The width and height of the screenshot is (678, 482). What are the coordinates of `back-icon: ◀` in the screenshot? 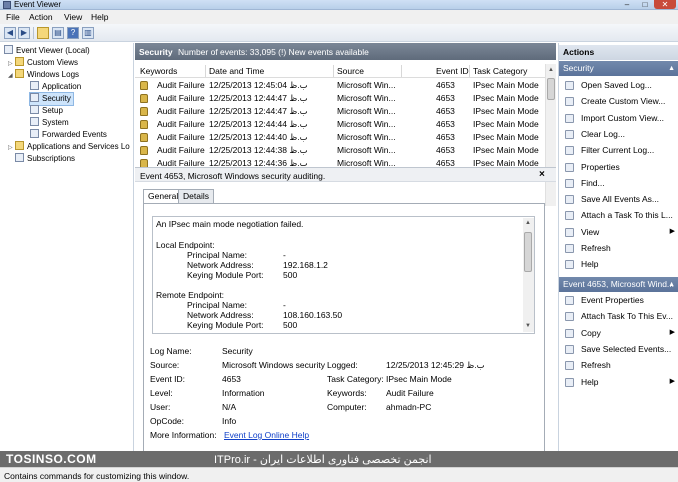 It's located at (10, 33).